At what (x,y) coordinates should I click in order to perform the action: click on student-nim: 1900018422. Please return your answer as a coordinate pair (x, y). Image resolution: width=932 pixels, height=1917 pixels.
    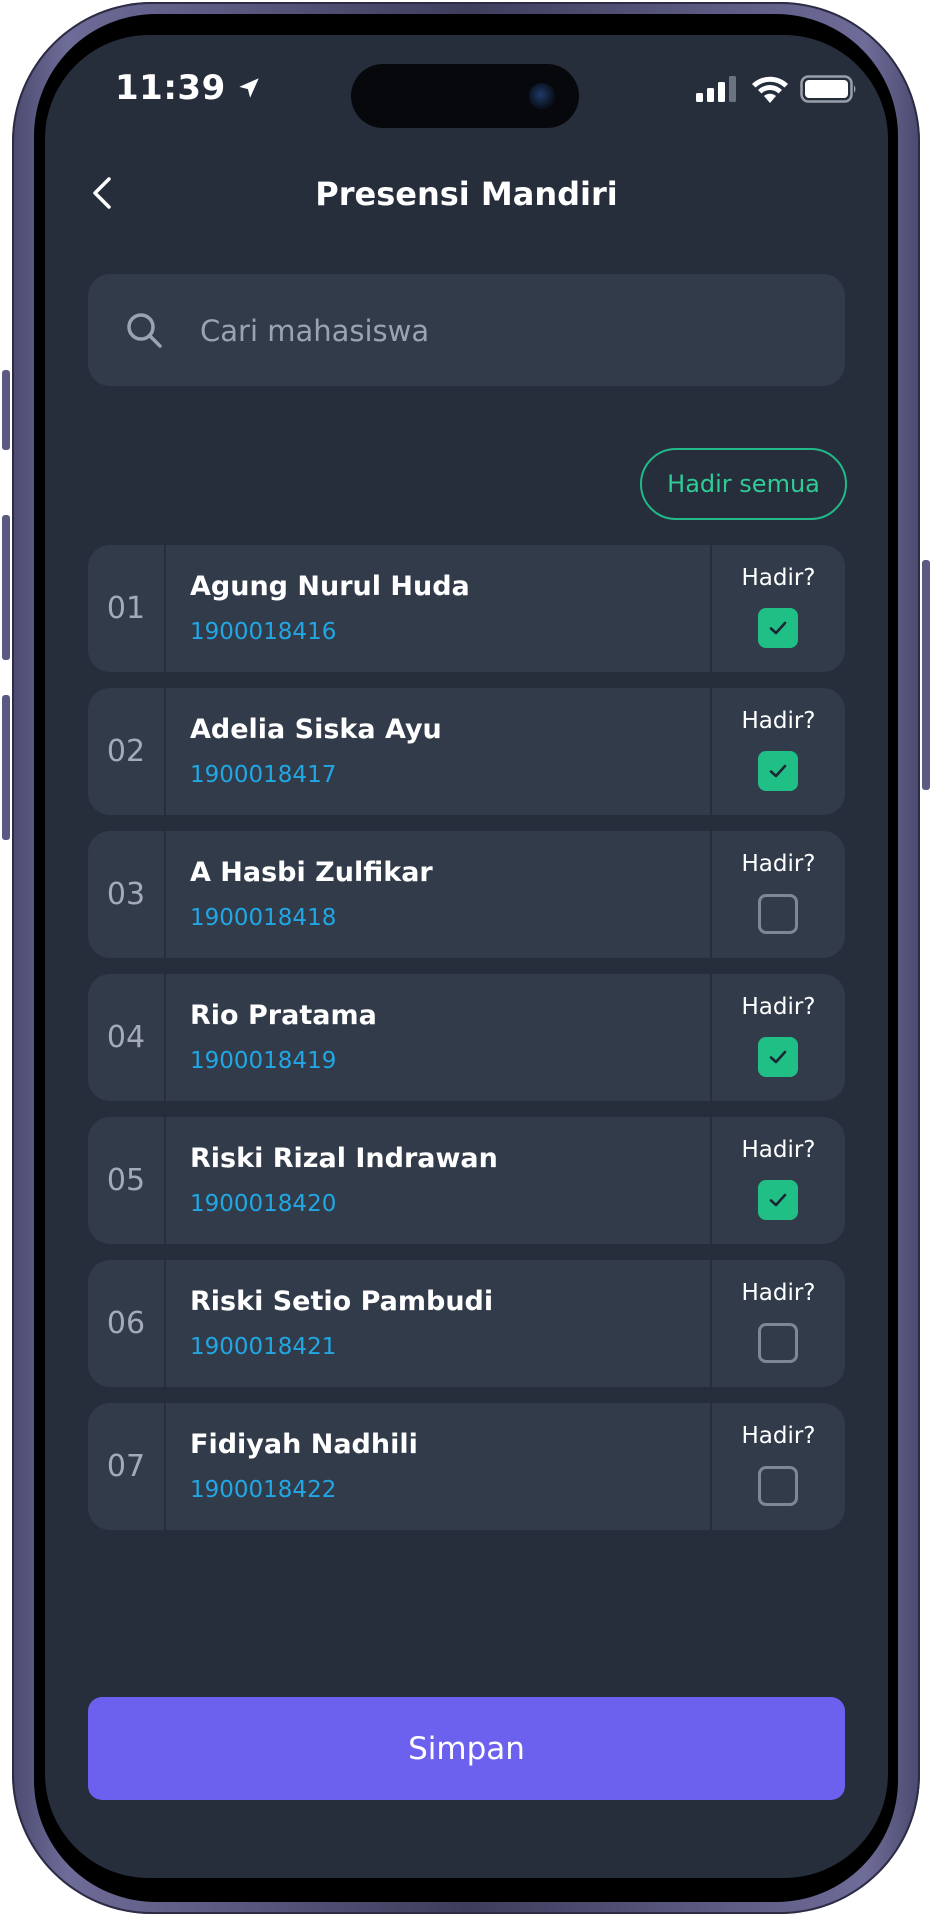
    Looking at the image, I should click on (263, 1490).